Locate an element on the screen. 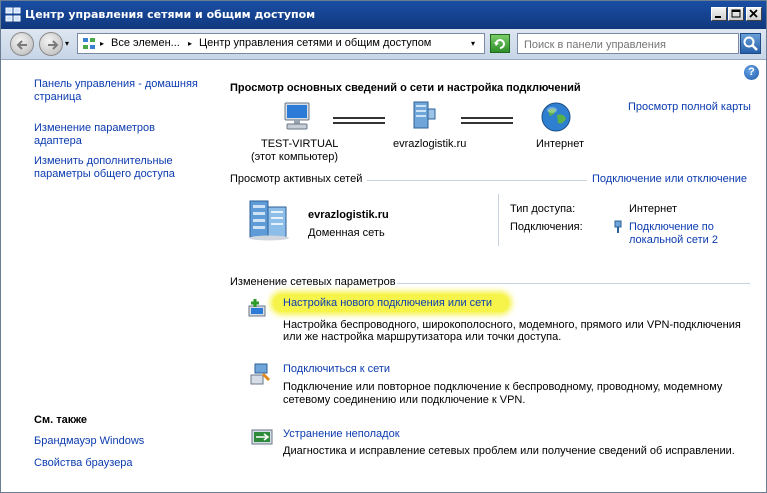 The width and height of the screenshot is (767, 493). active-networks-heading: Просмотр активных сетей is located at coordinates (296, 179).